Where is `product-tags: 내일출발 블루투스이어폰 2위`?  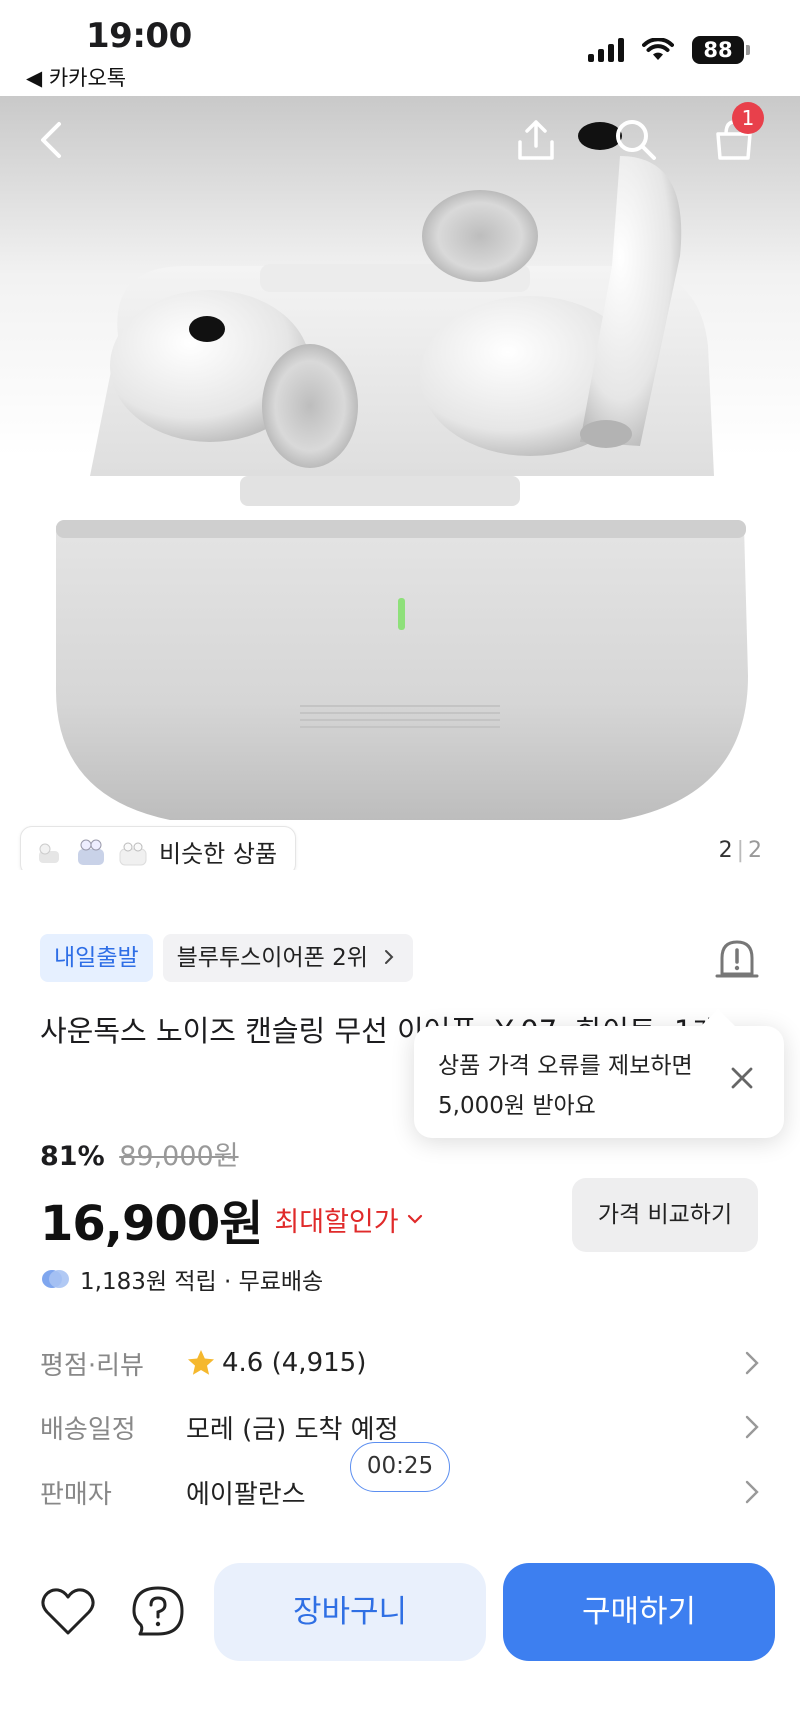
product-tags: 내일출발 블루투스이어폰 2위 is located at coordinates (227, 958).